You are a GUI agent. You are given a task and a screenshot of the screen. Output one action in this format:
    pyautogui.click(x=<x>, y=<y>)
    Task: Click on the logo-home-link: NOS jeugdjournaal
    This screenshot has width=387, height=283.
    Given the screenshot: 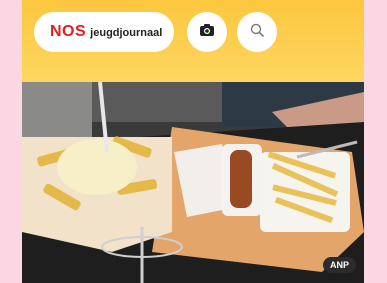 What is the action you would take?
    pyautogui.click(x=104, y=32)
    